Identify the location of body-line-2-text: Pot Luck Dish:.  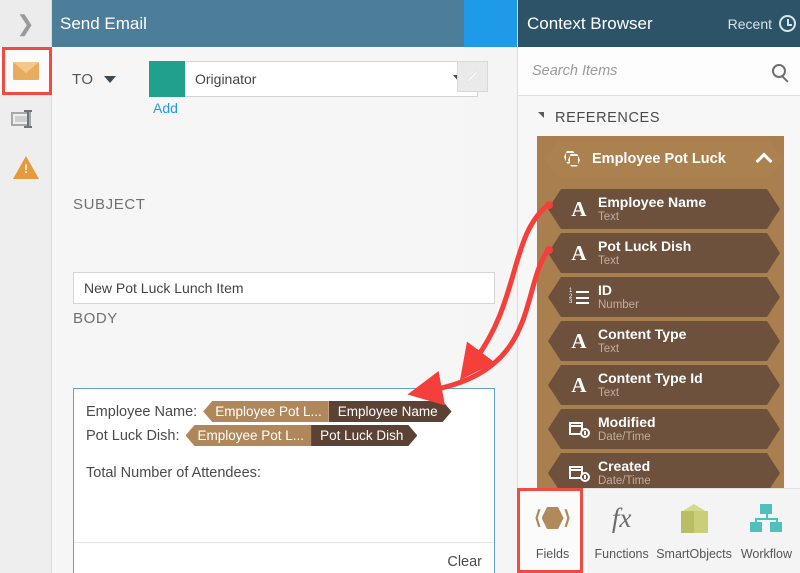
(133, 435).